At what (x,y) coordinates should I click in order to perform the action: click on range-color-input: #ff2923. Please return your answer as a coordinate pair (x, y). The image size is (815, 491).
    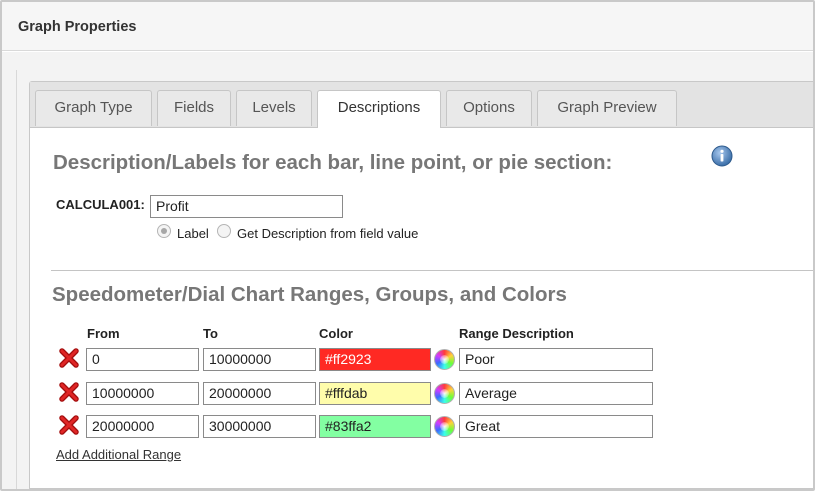
    Looking at the image, I should click on (375, 359).